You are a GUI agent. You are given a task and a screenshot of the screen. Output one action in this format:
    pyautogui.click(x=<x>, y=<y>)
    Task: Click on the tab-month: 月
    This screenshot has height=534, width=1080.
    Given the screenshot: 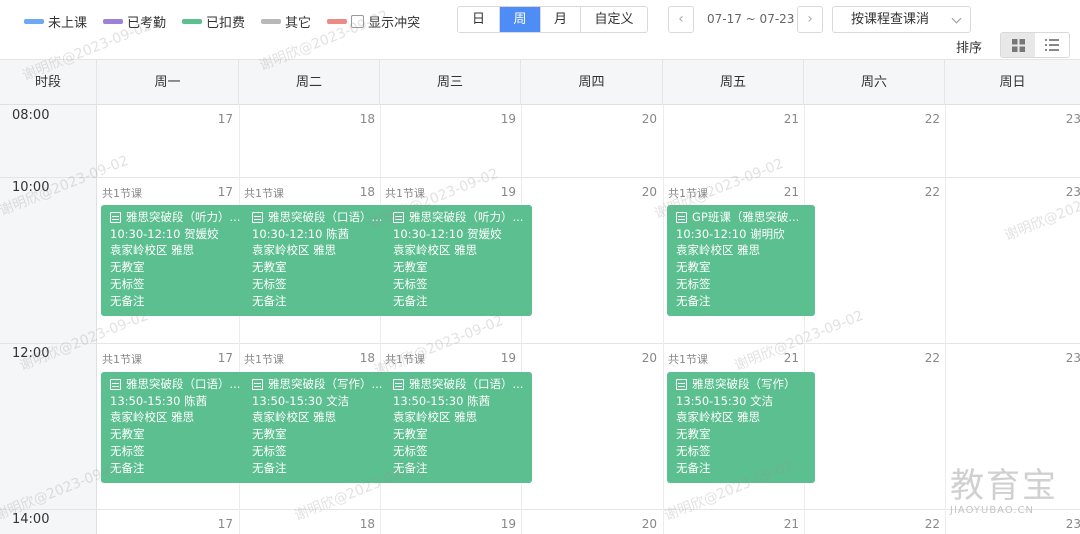 What is the action you would take?
    pyautogui.click(x=561, y=19)
    